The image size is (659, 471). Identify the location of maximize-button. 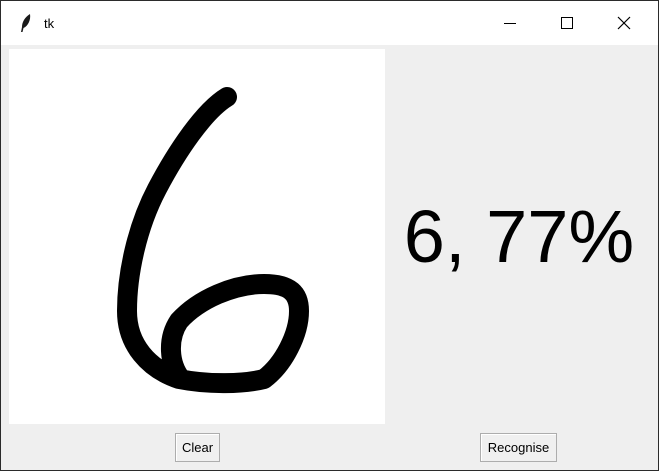
(566, 23).